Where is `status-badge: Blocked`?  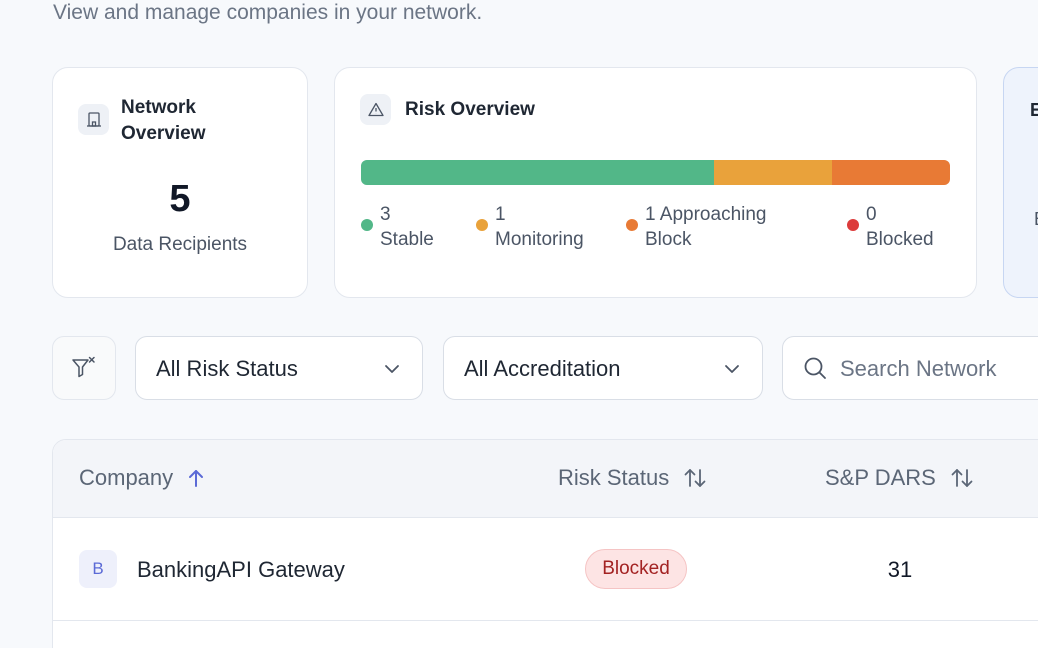 status-badge: Blocked is located at coordinates (636, 569).